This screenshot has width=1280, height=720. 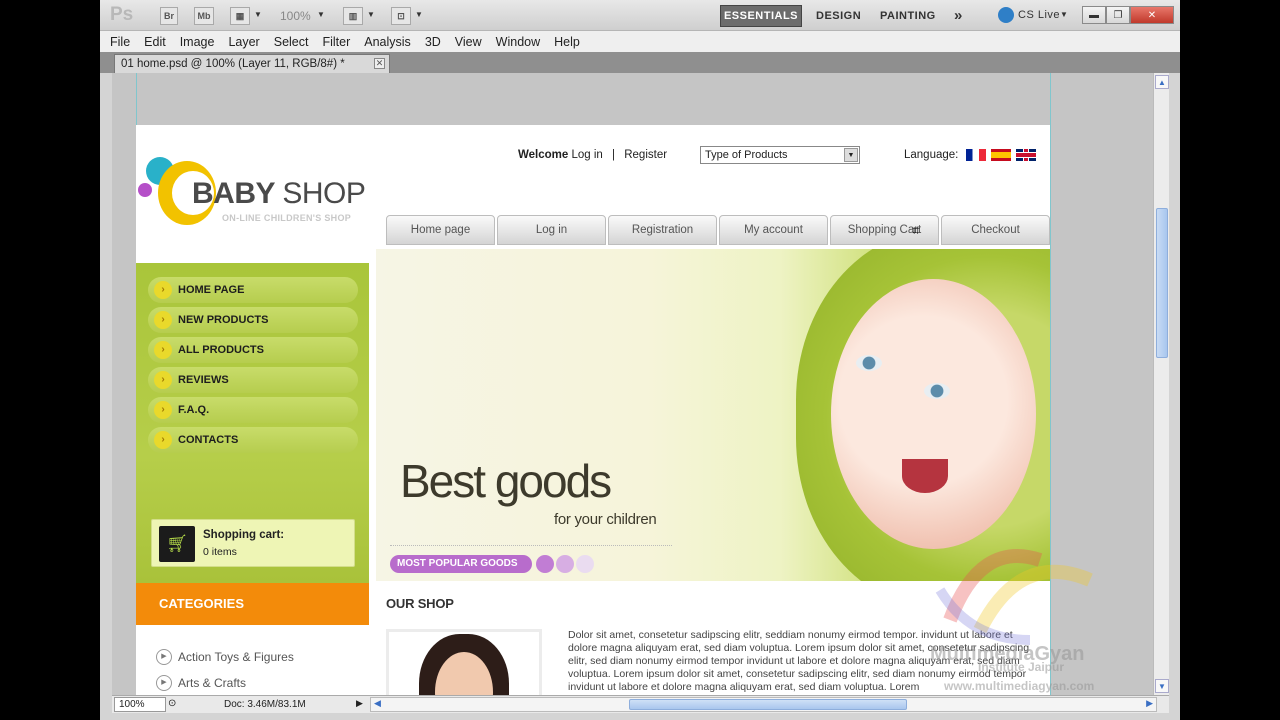 What do you see at coordinates (884, 230) in the screenshot?
I see `nav-shopping-cart: Shopping Cart` at bounding box center [884, 230].